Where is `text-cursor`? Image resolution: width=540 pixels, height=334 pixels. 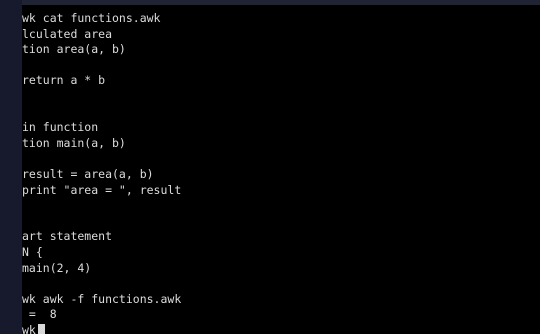 text-cursor is located at coordinates (41, 328).